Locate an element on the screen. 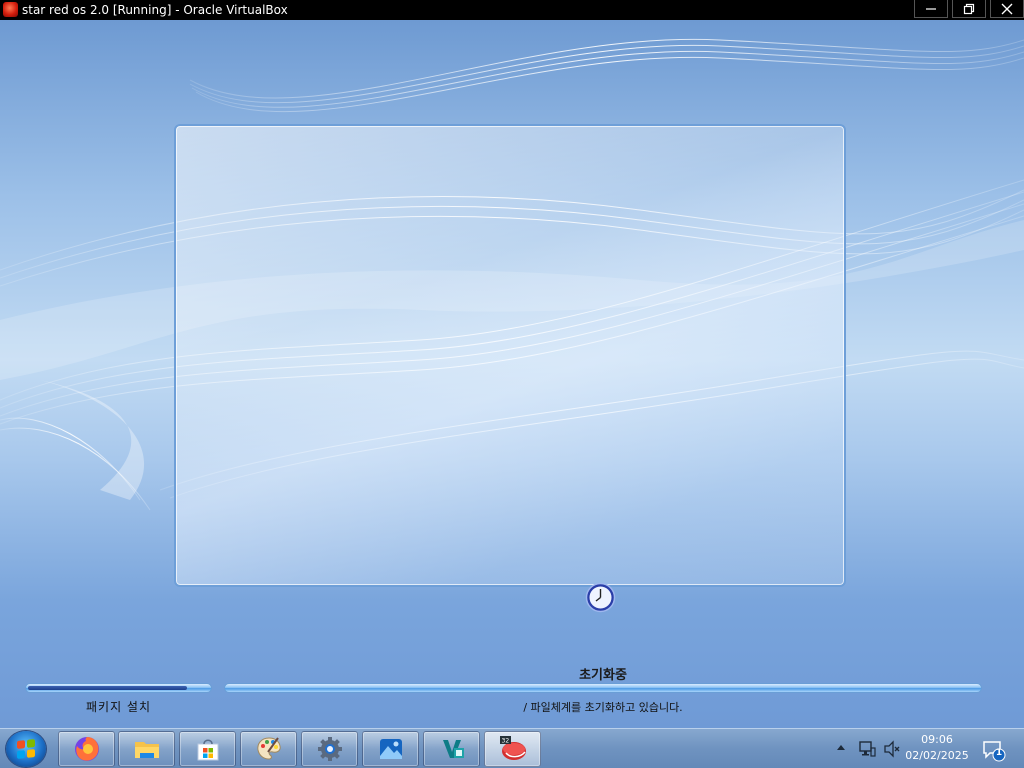 The image size is (1024, 768). taskbar: 32 09:06 02/02/2025 1 is located at coordinates (512, 748).